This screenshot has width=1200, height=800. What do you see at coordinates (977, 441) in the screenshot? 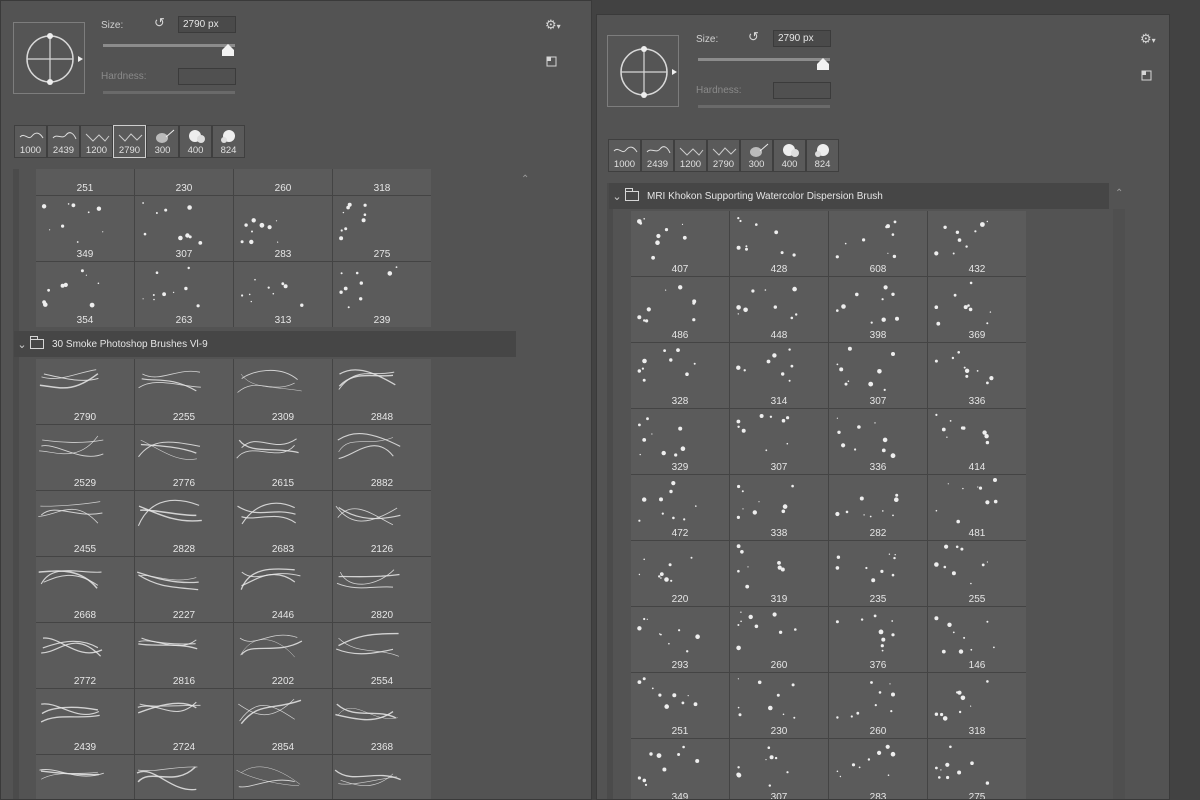
I see `brush-tile: 414` at bounding box center [977, 441].